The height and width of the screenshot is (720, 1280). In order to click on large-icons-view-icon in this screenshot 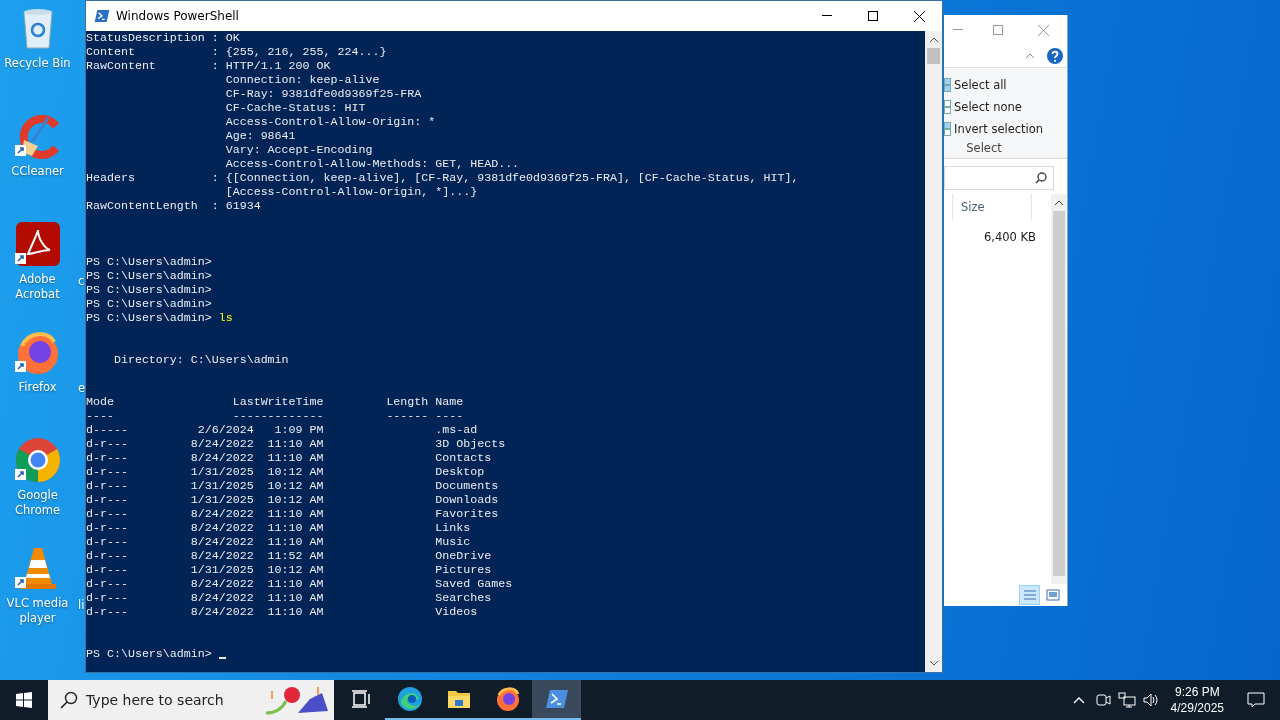, I will do `click(1052, 595)`.